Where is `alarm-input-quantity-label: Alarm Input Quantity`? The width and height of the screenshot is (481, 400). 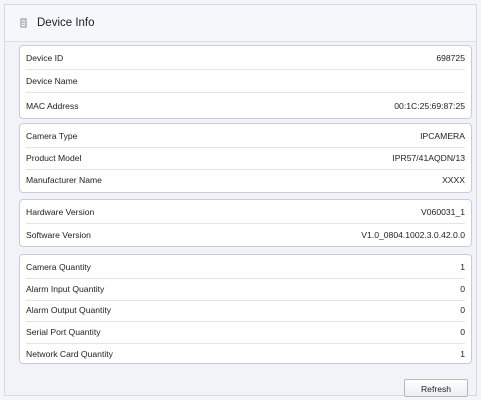 alarm-input-quantity-label: Alarm Input Quantity is located at coordinates (65, 289).